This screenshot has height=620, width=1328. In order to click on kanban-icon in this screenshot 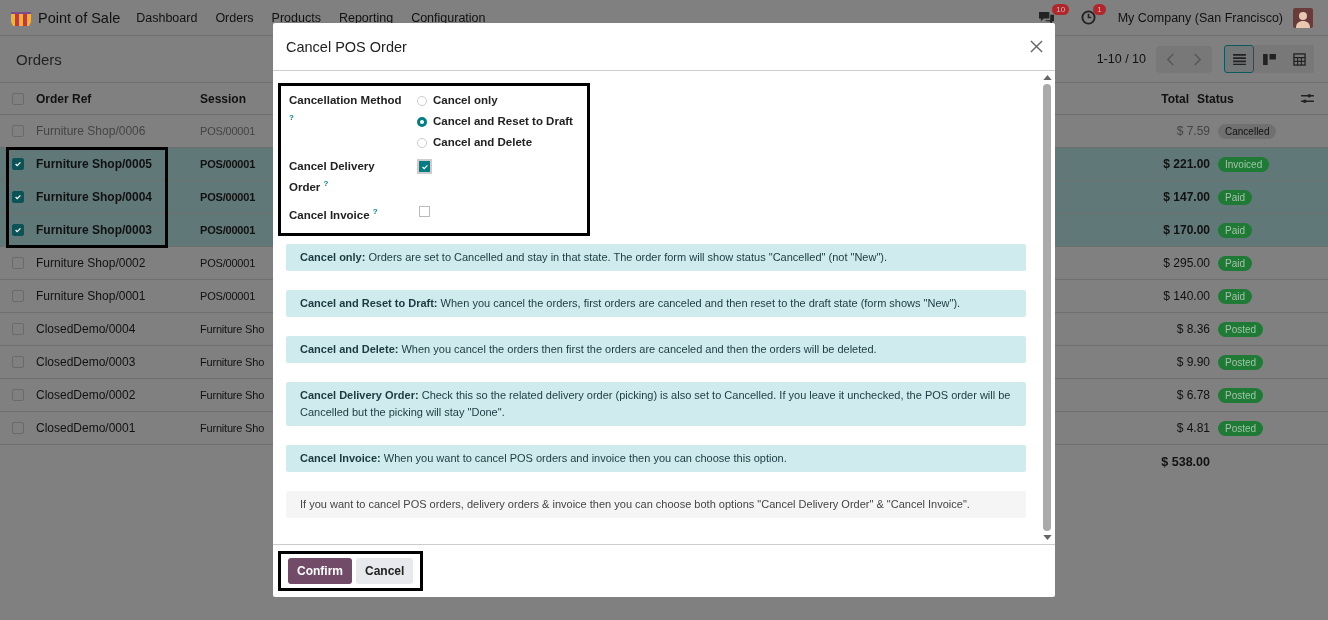, I will do `click(1269, 59)`.